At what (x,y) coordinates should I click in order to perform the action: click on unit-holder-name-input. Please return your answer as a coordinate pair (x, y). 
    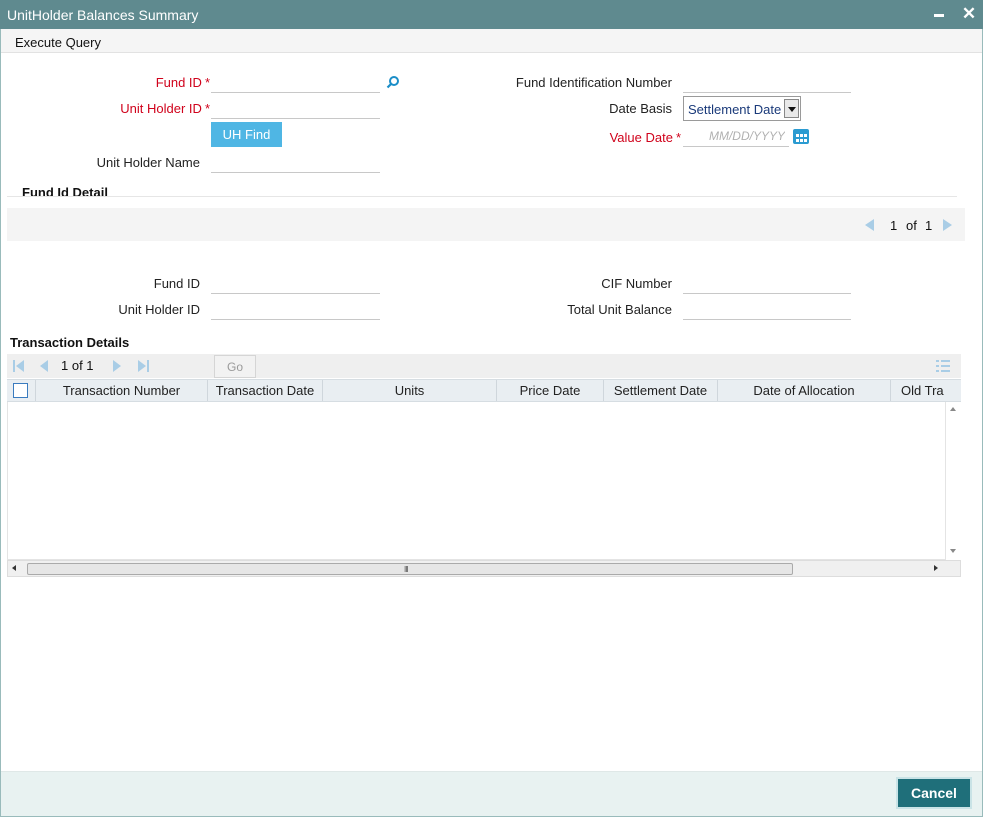
    Looking at the image, I should click on (295, 162).